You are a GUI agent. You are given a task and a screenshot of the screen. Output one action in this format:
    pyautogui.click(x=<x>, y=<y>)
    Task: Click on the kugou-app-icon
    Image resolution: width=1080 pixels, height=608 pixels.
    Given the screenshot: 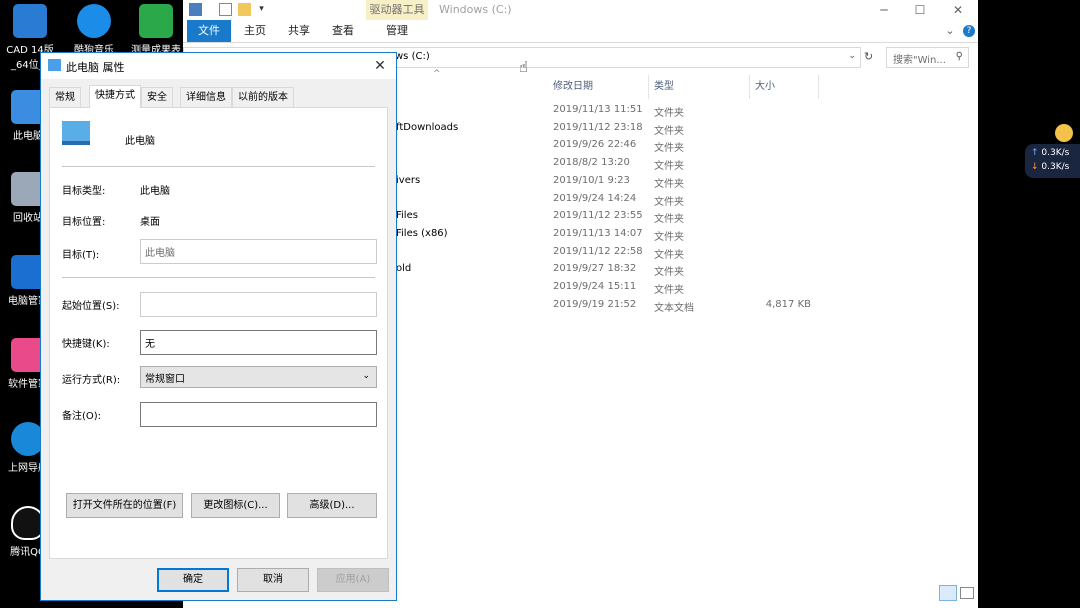 What is the action you would take?
    pyautogui.click(x=94, y=21)
    